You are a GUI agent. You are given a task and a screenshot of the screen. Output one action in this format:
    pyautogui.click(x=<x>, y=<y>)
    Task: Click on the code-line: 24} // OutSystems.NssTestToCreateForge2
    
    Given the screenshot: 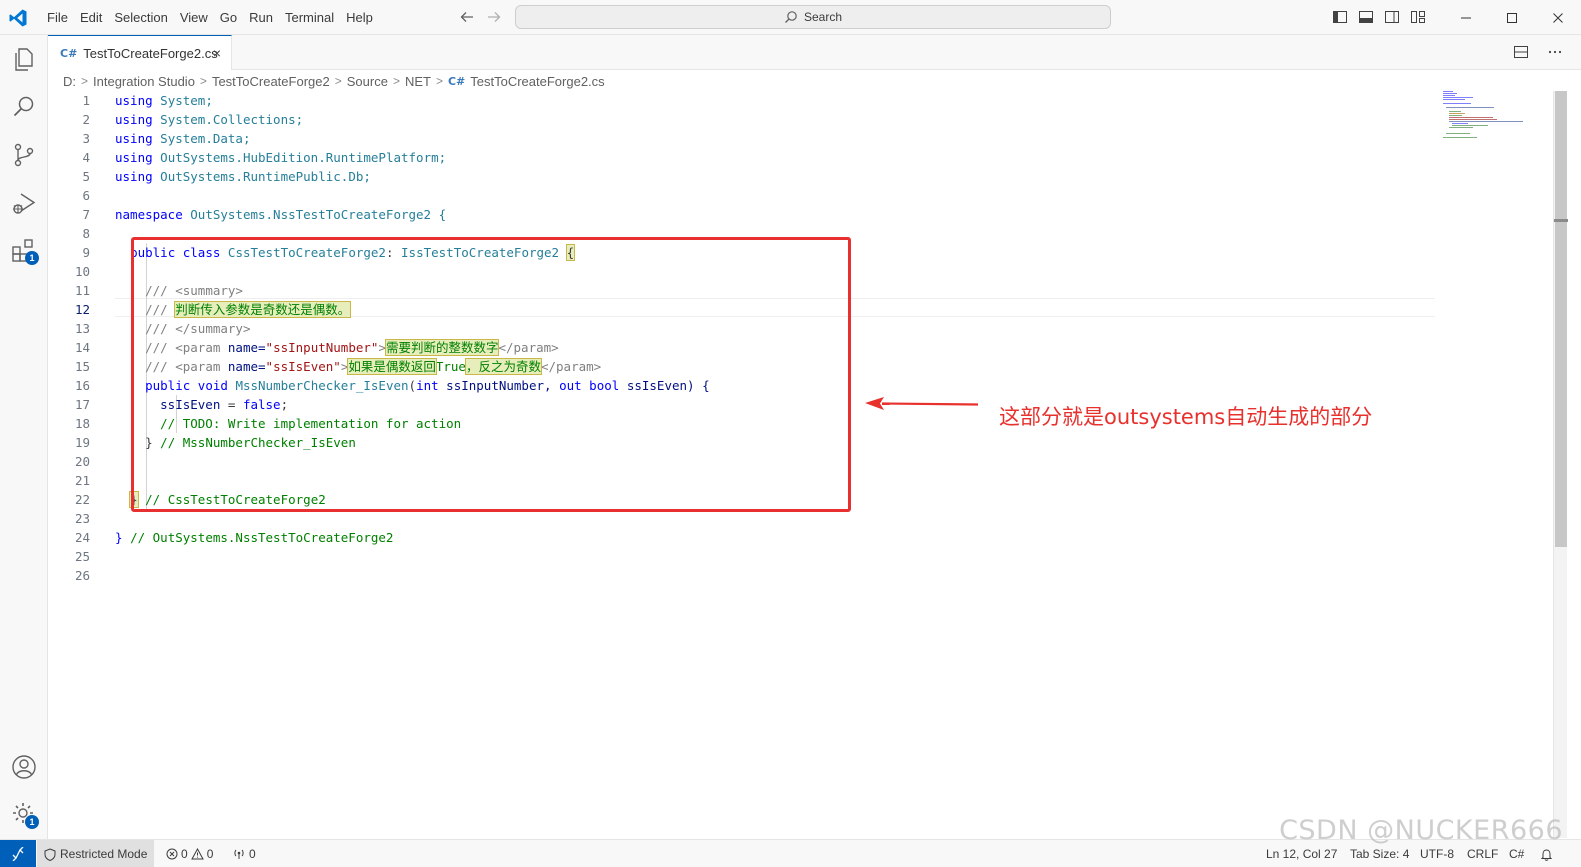 What is the action you would take?
    pyautogui.click(x=743, y=537)
    